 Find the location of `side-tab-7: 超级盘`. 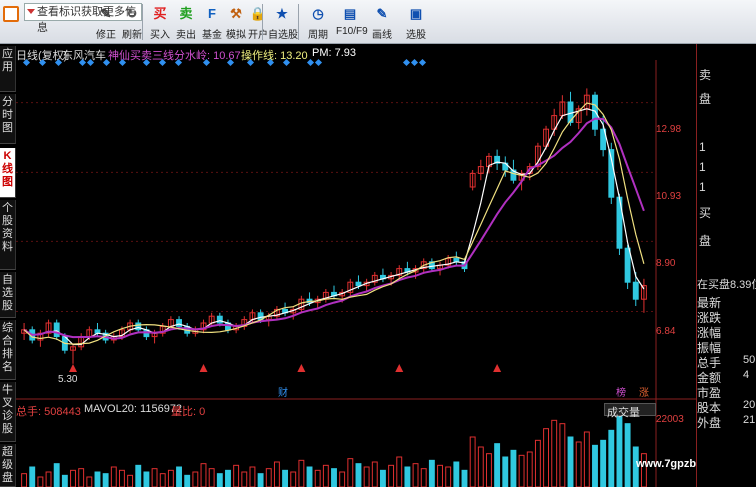

side-tab-7: 超级盘 is located at coordinates (8, 465).